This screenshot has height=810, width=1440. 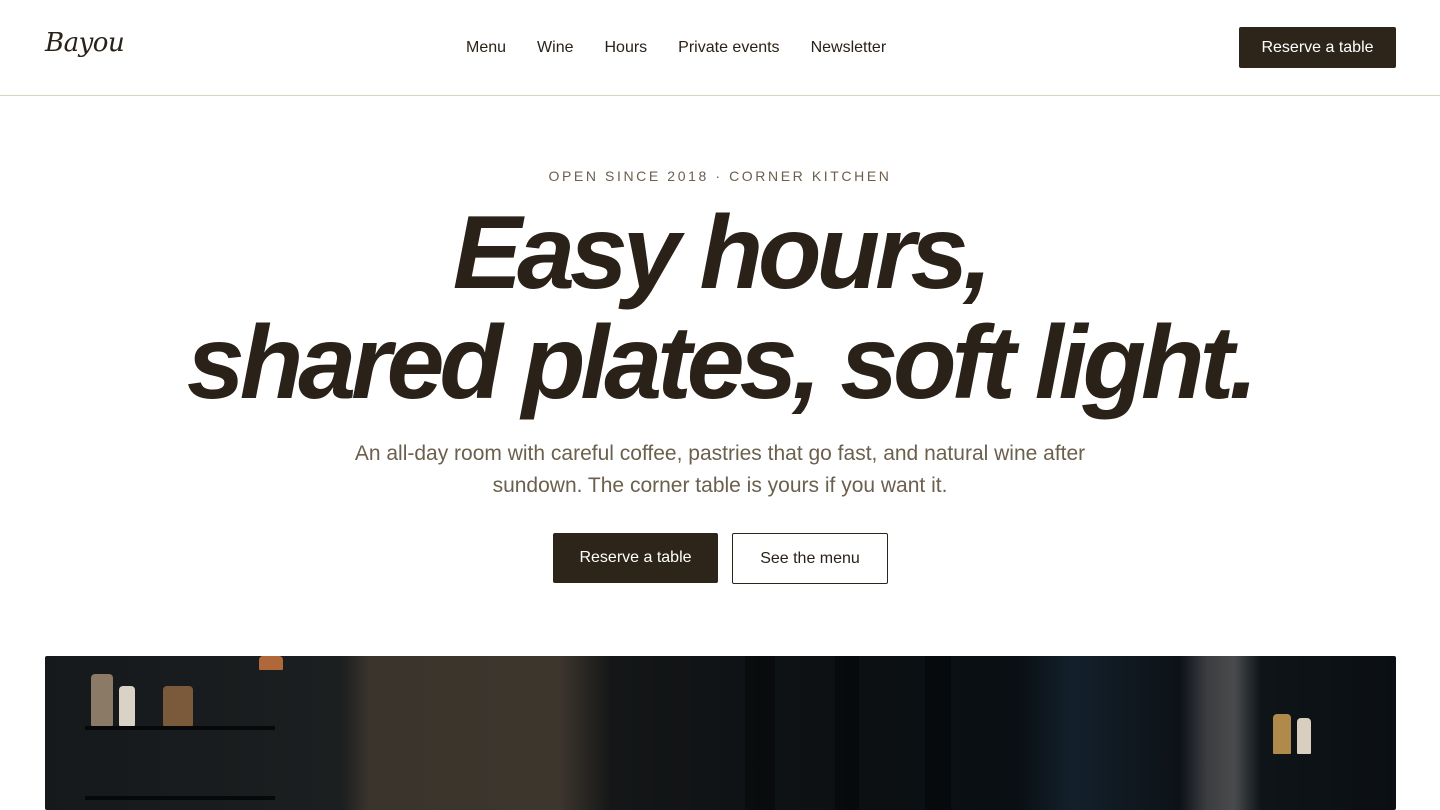 I want to click on nav-item-wine: Wine, so click(x=555, y=48).